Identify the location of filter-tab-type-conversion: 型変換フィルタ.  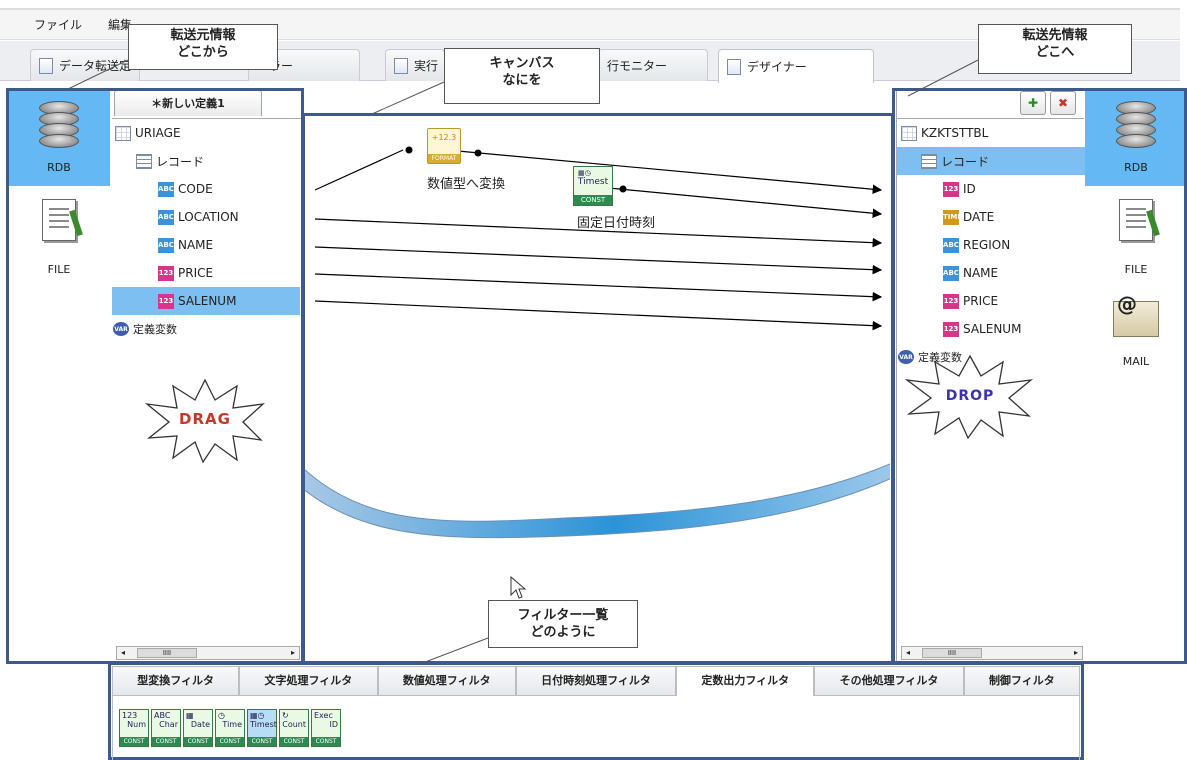
(176, 681).